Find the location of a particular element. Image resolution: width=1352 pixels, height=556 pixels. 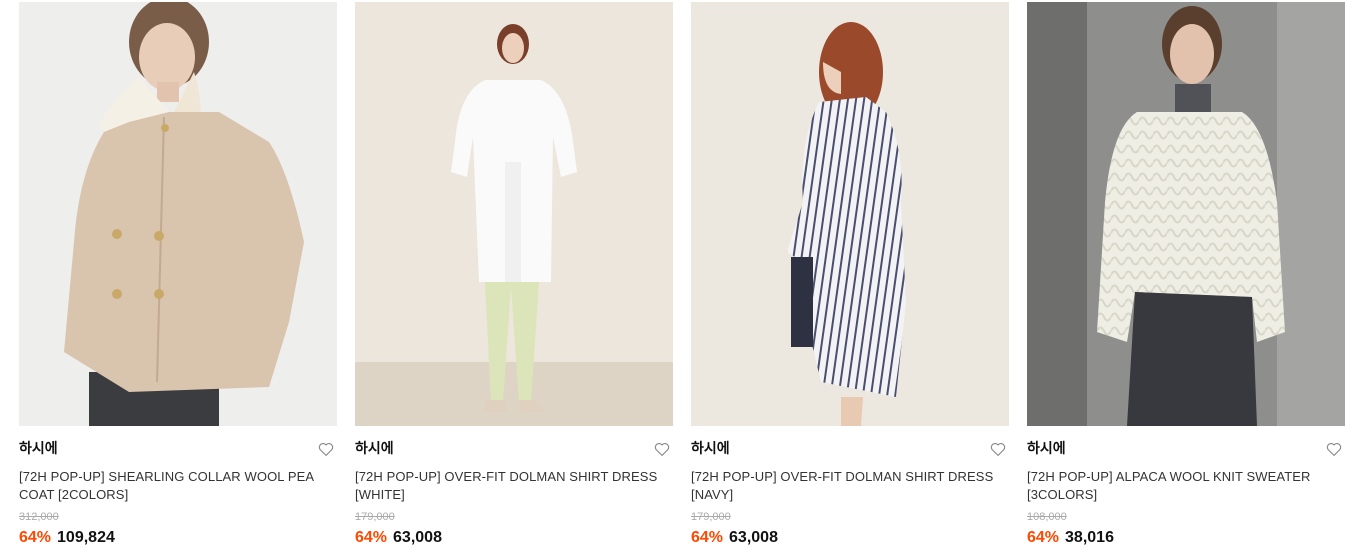

price-row: 64% 38,016 is located at coordinates (1186, 538).